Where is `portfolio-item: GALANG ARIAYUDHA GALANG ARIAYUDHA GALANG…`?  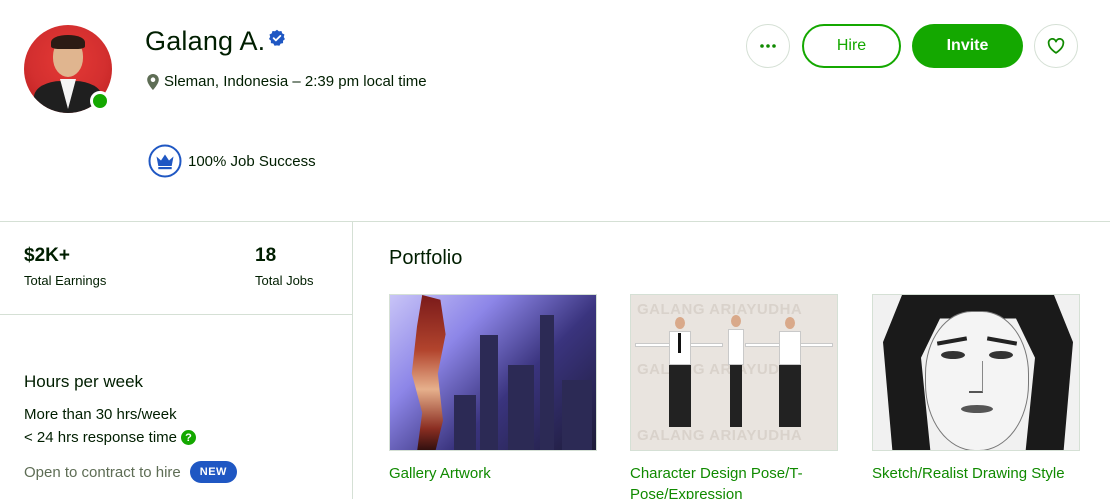 portfolio-item: GALANG ARIAYUDHA GALANG ARIAYUDHA GALANG… is located at coordinates (734, 396).